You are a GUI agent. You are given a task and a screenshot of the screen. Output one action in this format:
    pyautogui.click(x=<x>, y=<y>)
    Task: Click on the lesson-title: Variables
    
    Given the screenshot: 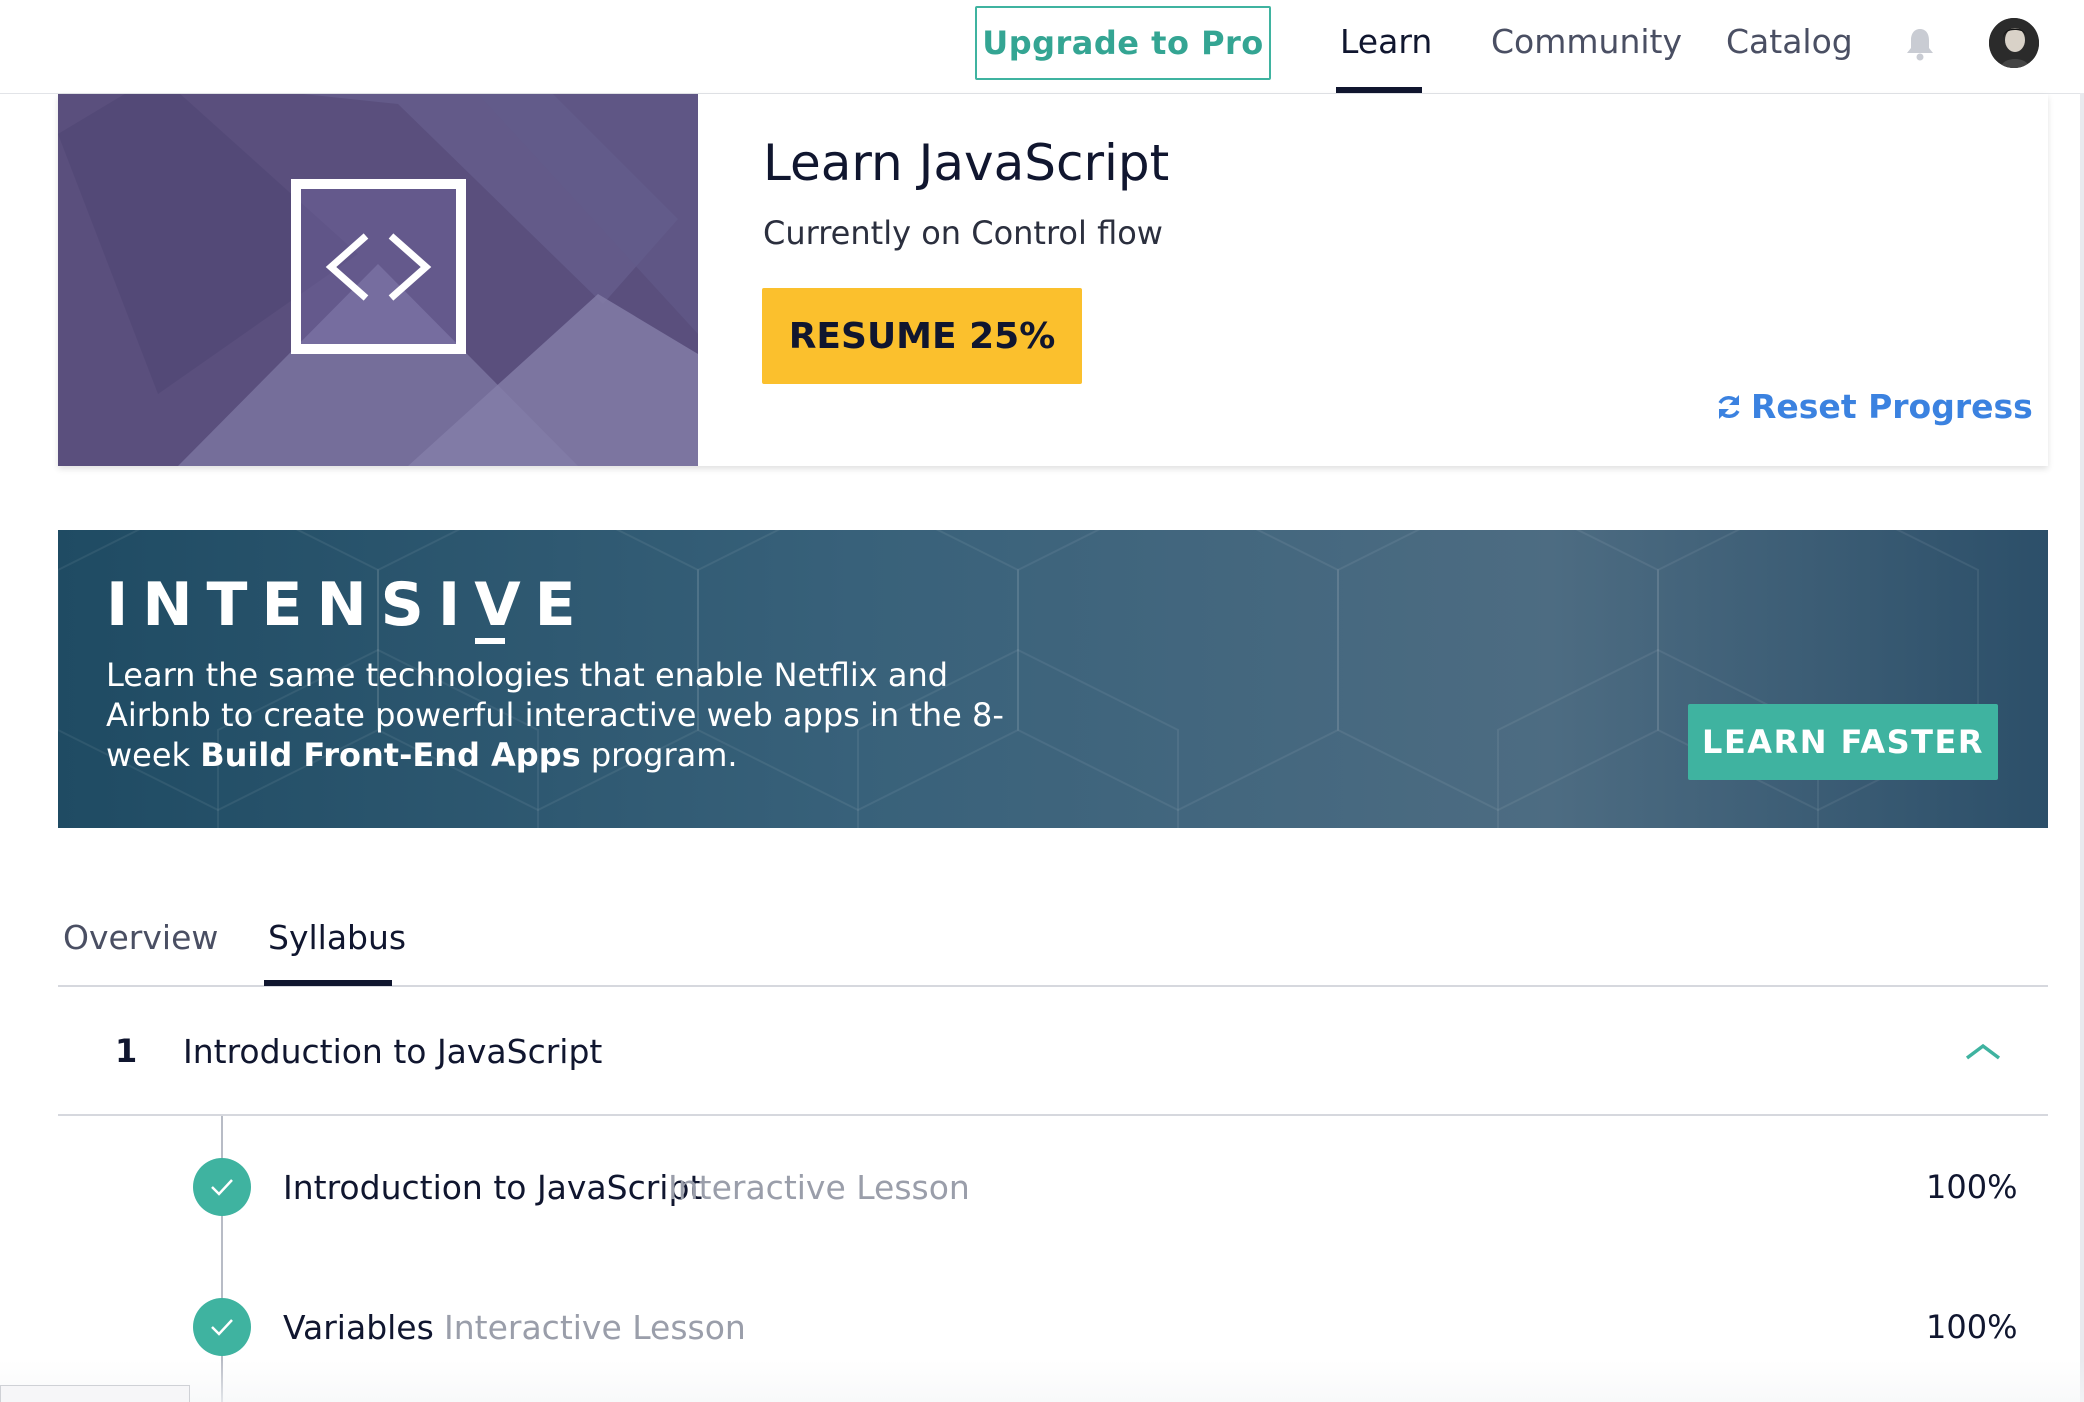 What is the action you would take?
    pyautogui.click(x=358, y=1327)
    